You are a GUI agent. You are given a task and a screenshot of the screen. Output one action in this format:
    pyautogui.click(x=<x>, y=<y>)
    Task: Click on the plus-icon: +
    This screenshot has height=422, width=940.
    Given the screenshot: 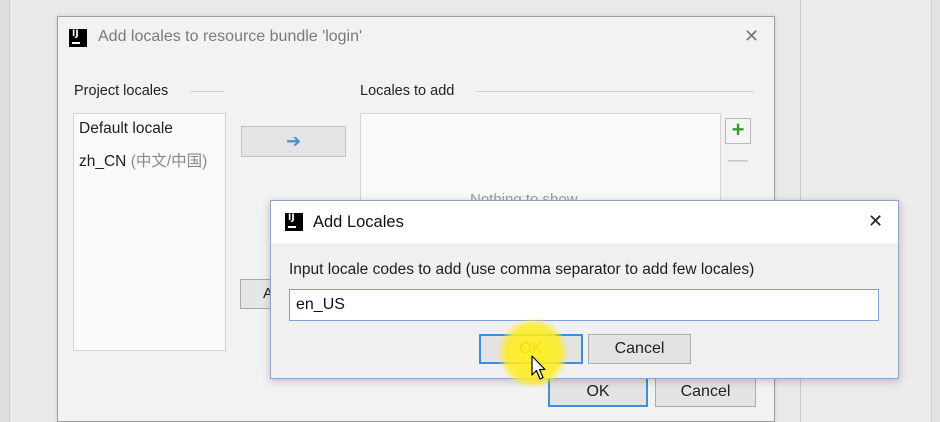 What is the action you would take?
    pyautogui.click(x=738, y=129)
    